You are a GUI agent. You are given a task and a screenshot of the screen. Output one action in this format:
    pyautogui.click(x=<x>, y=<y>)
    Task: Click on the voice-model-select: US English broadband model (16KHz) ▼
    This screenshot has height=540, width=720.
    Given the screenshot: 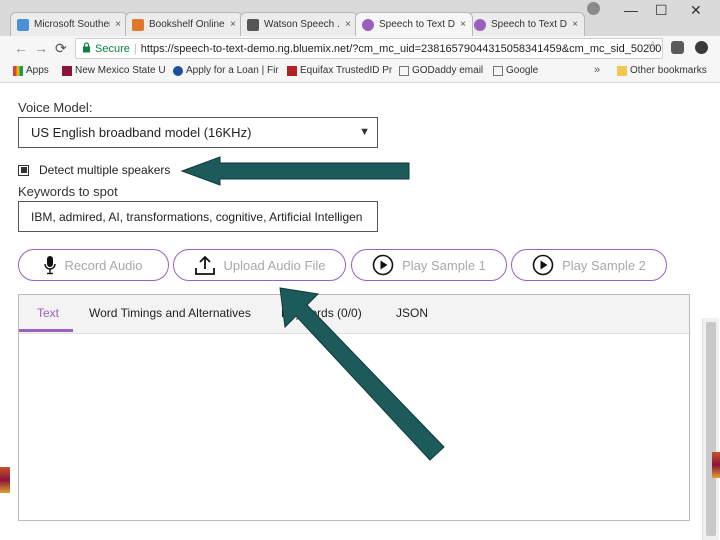 What is the action you would take?
    pyautogui.click(x=198, y=132)
    